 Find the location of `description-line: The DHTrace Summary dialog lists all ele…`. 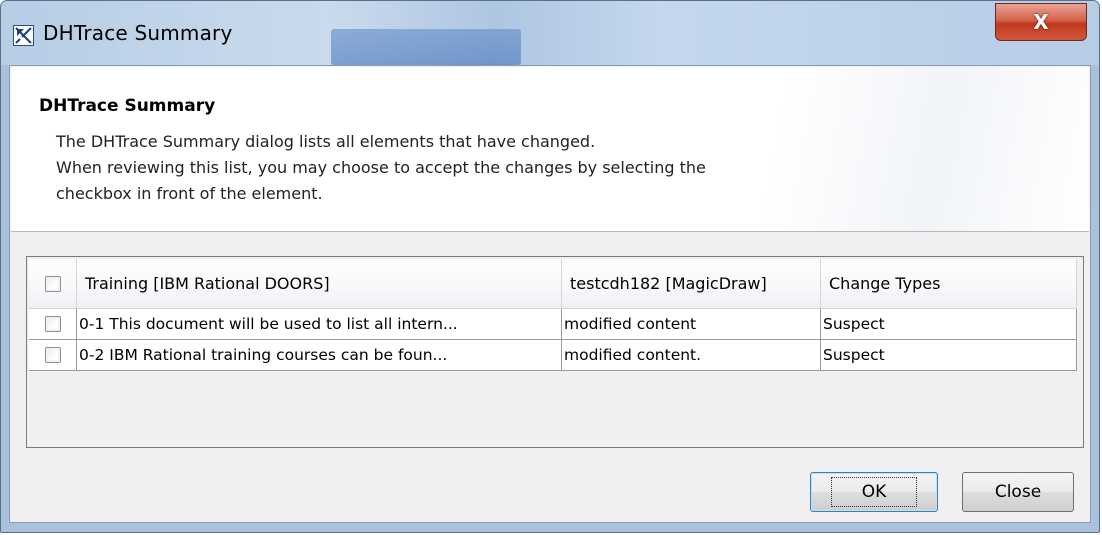

description-line: The DHTrace Summary dialog lists all ele… is located at coordinates (326, 141).